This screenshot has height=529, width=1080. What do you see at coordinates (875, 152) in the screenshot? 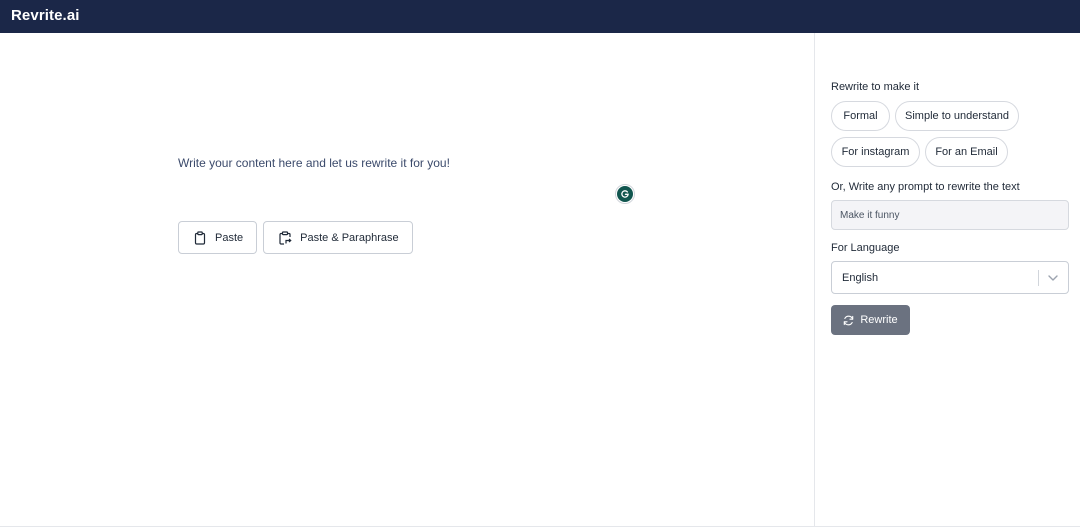
I see `chip-for-instagram: For instagram` at bounding box center [875, 152].